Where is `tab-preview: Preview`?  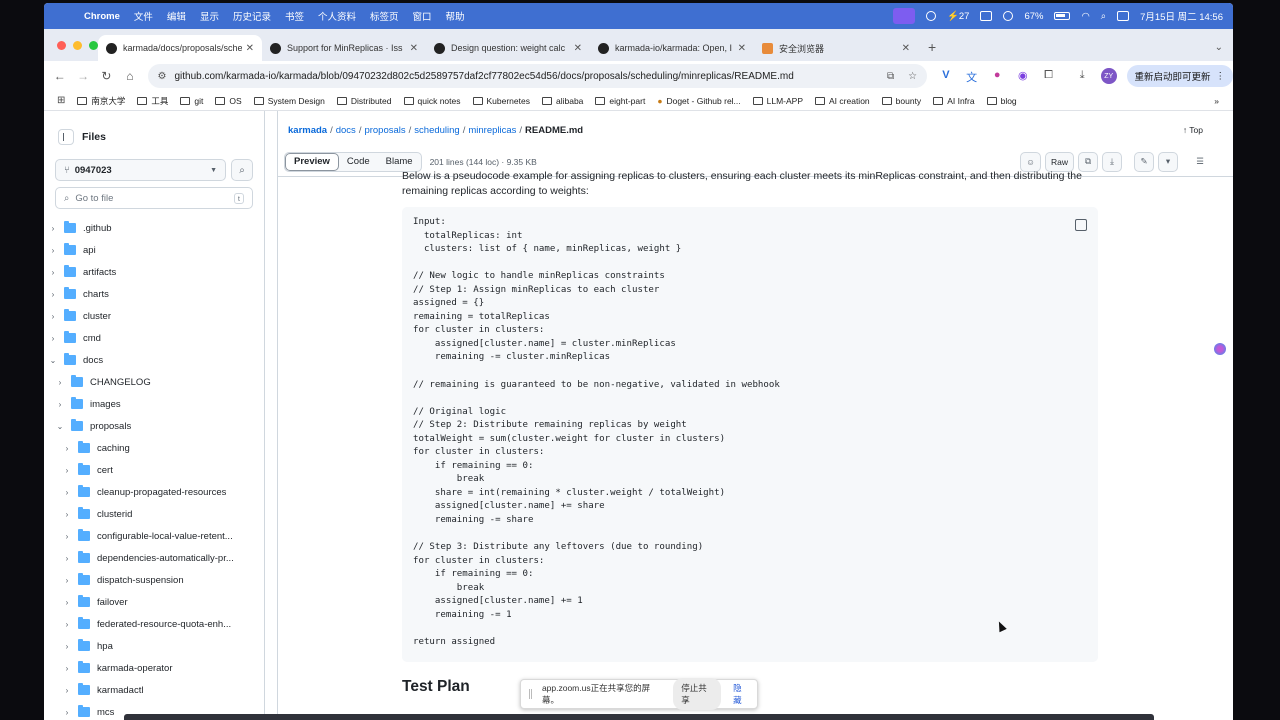 tab-preview: Preview is located at coordinates (312, 161).